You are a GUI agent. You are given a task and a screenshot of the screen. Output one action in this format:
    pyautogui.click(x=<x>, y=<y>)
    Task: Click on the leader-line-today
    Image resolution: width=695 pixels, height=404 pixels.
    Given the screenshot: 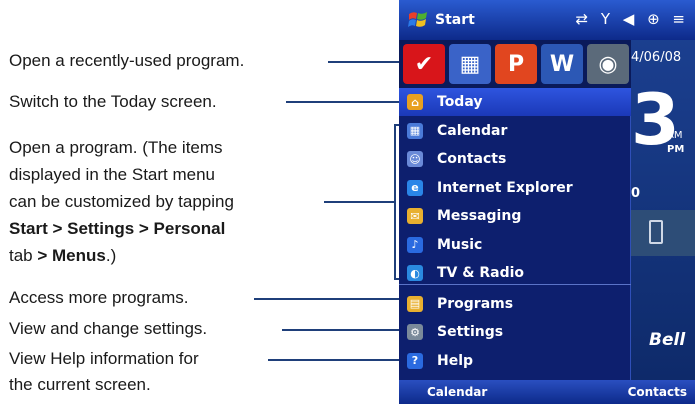 What is the action you would take?
    pyautogui.click(x=343, y=102)
    